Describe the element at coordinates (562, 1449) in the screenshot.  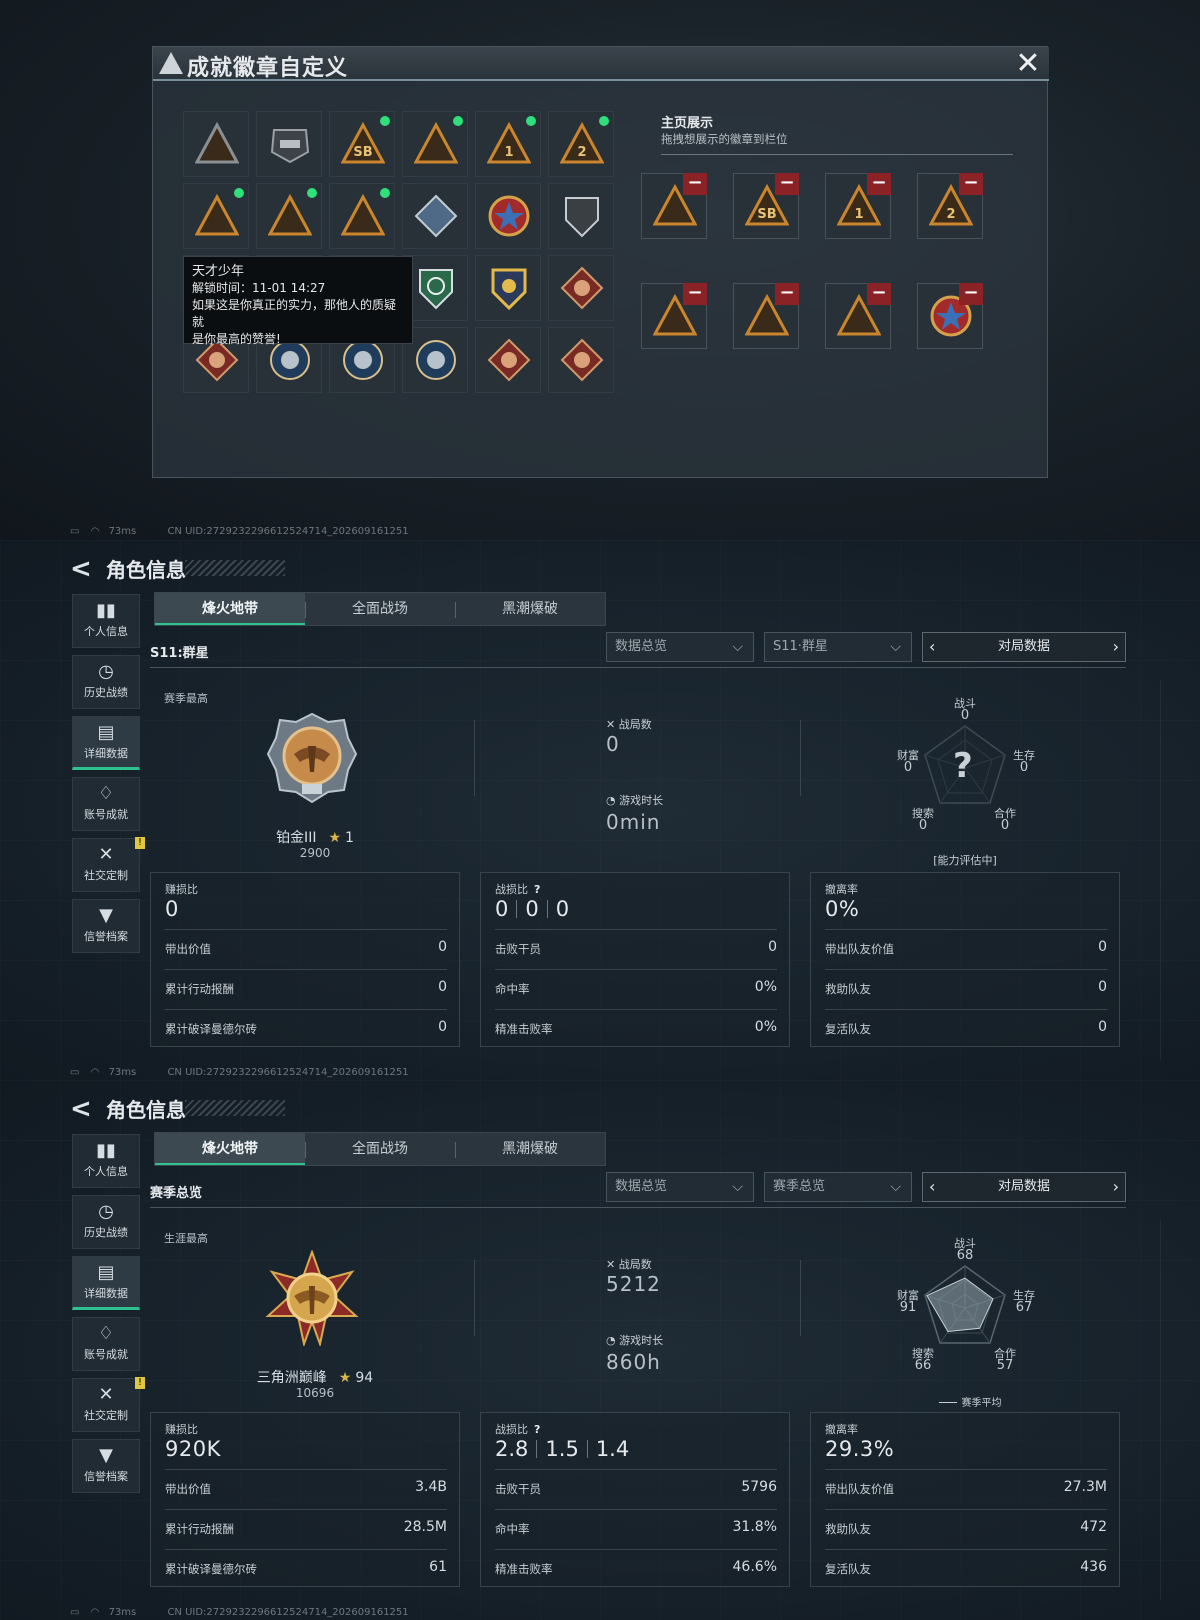
I see `kd-values: 2.8 1.5 1.4` at that location.